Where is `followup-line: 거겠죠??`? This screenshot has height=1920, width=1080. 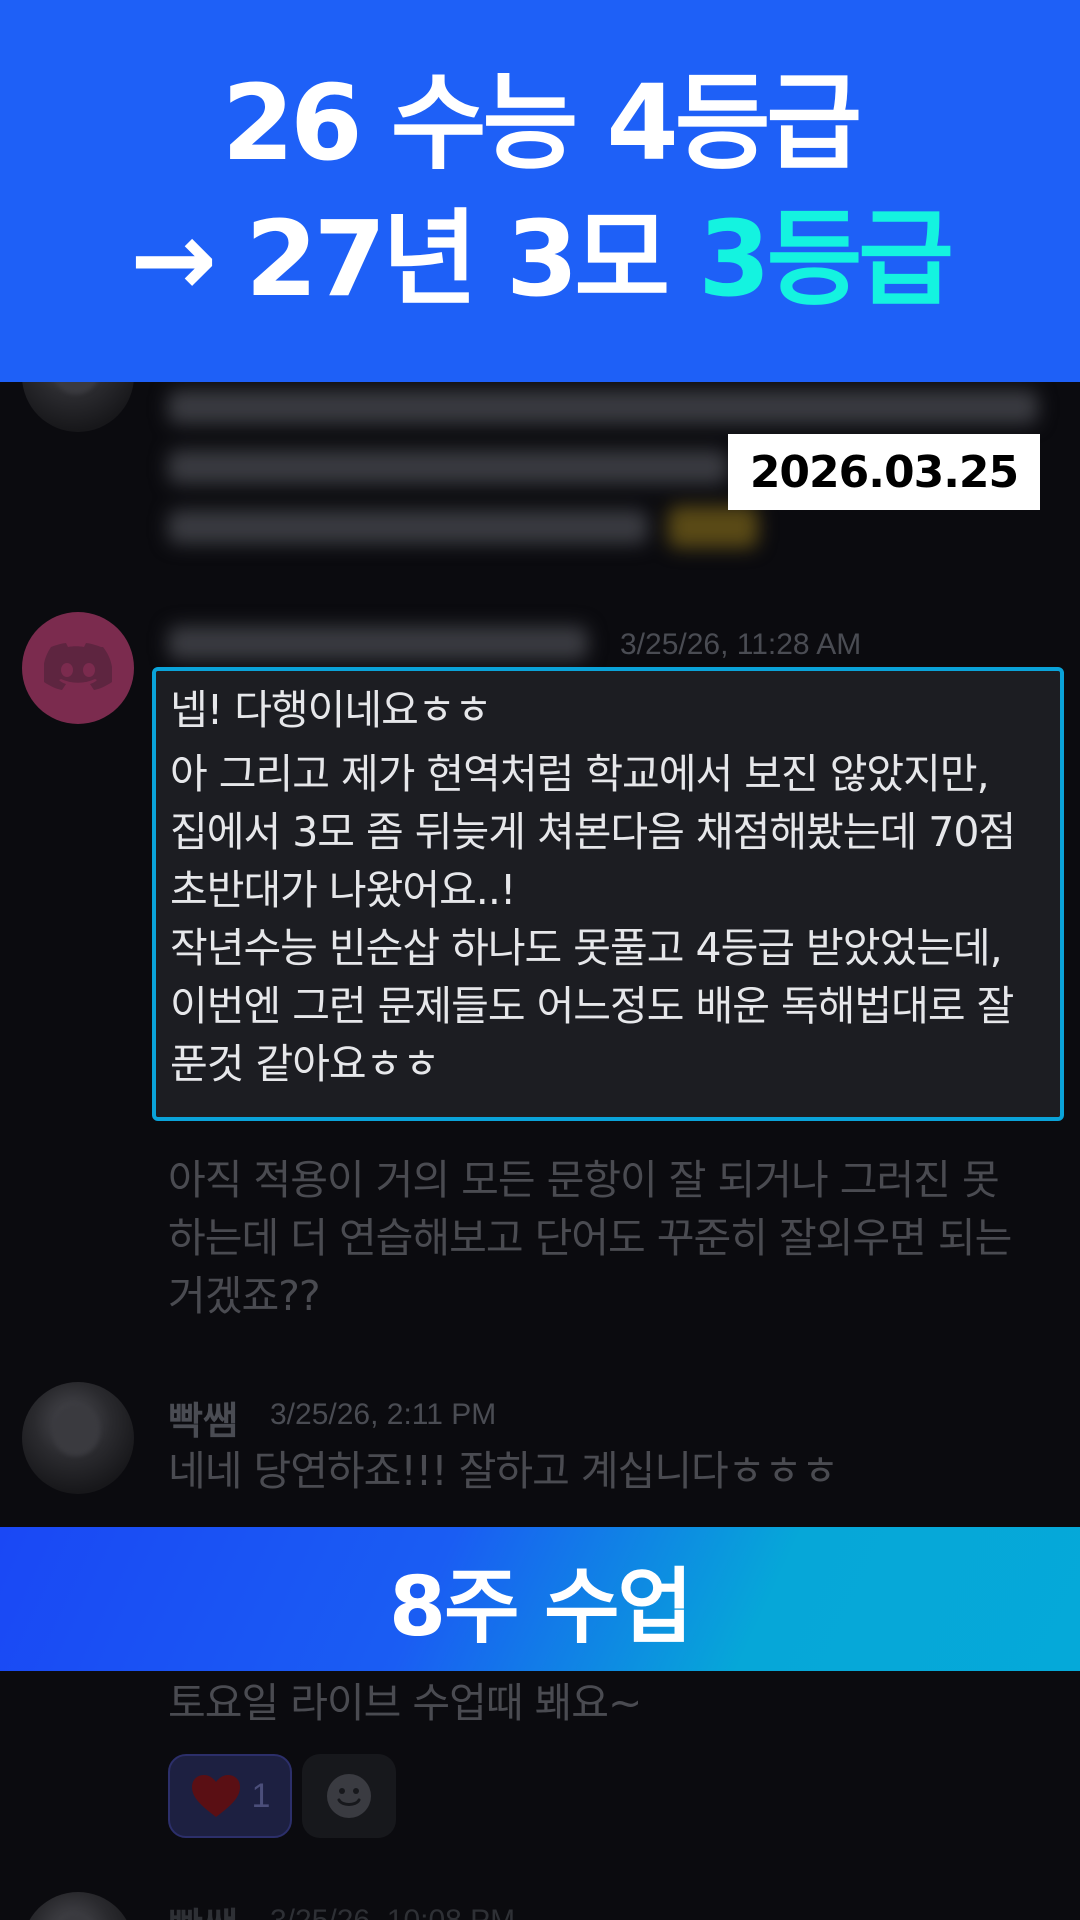
followup-line: 거겠죠?? is located at coordinates (244, 1296).